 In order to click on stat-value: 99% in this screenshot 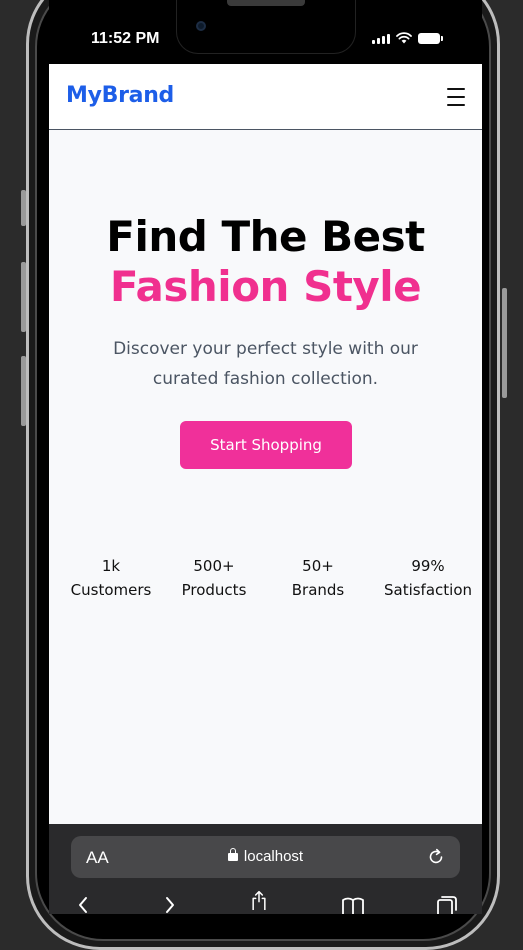, I will do `click(428, 566)`.